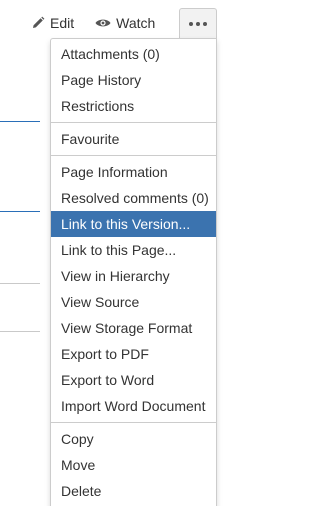 This screenshot has width=320, height=506. Describe the element at coordinates (133, 354) in the screenshot. I see `menu-item-export-to-pdf: Export to PDF` at that location.